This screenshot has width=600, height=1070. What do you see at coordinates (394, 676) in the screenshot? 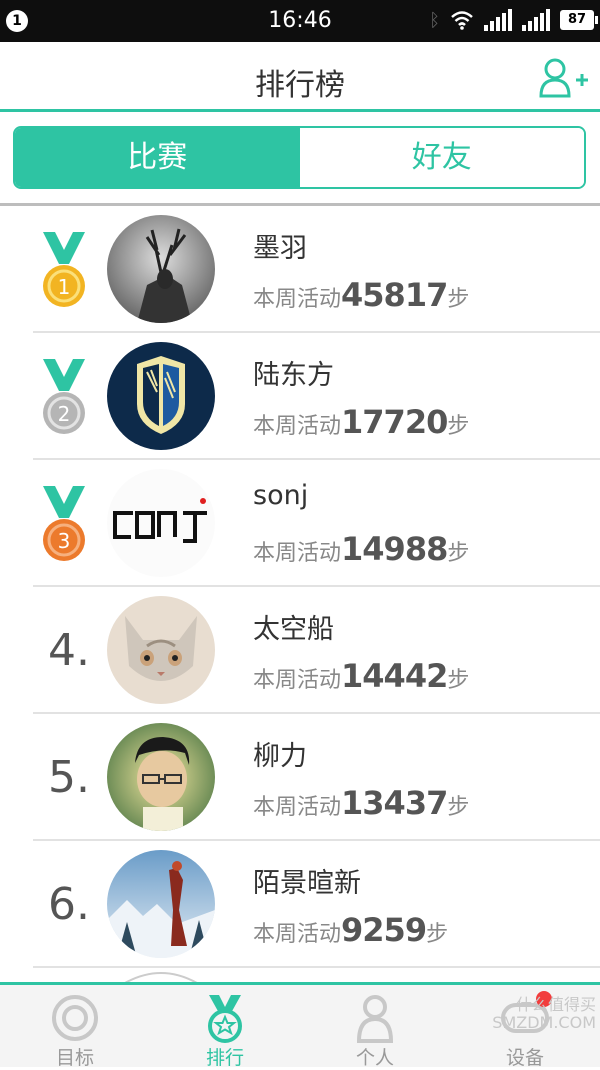
I see `steps-count: 14442` at bounding box center [394, 676].